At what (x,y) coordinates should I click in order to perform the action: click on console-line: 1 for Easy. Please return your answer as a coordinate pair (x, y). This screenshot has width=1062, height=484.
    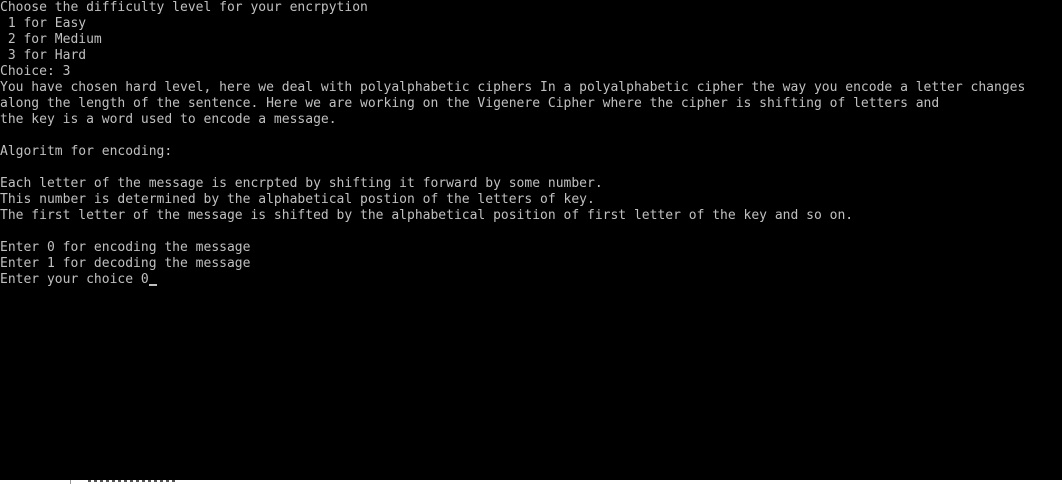
    Looking at the image, I should click on (43, 23).